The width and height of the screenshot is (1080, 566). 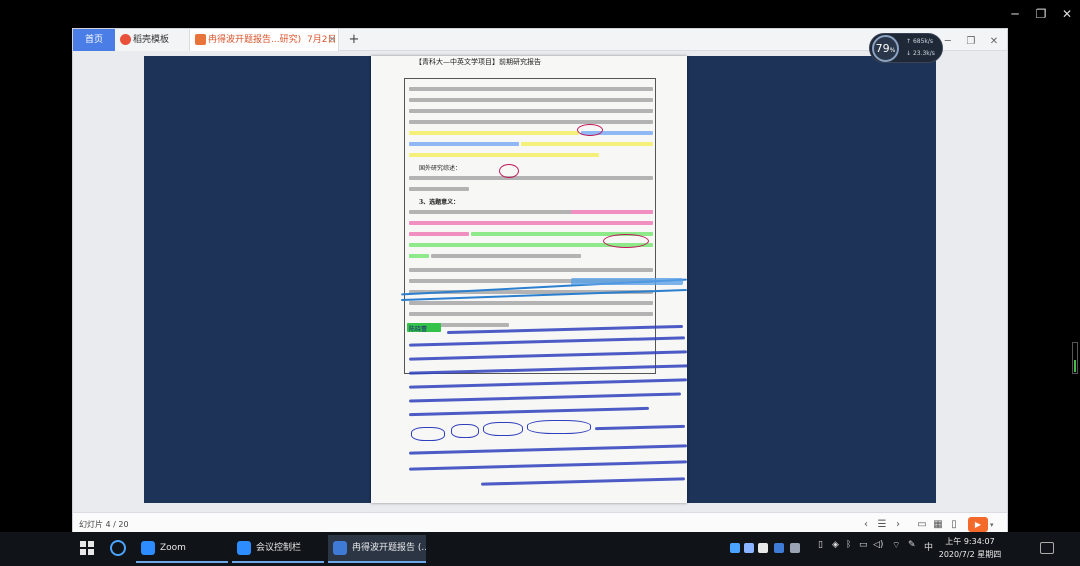 What do you see at coordinates (118, 548) in the screenshot?
I see `cortana-search-icon` at bounding box center [118, 548].